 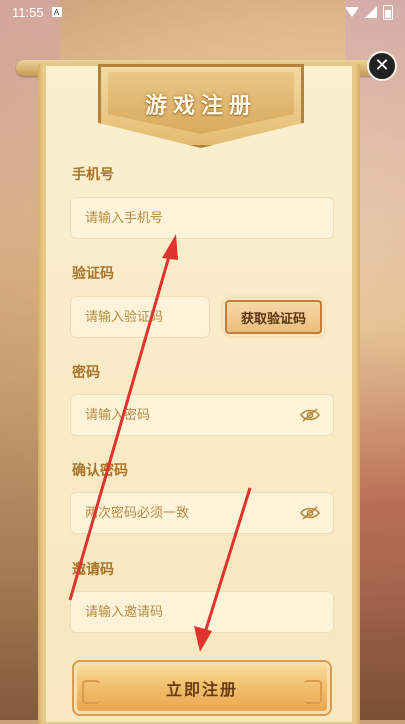 I want to click on close-button: ✕, so click(x=382, y=66).